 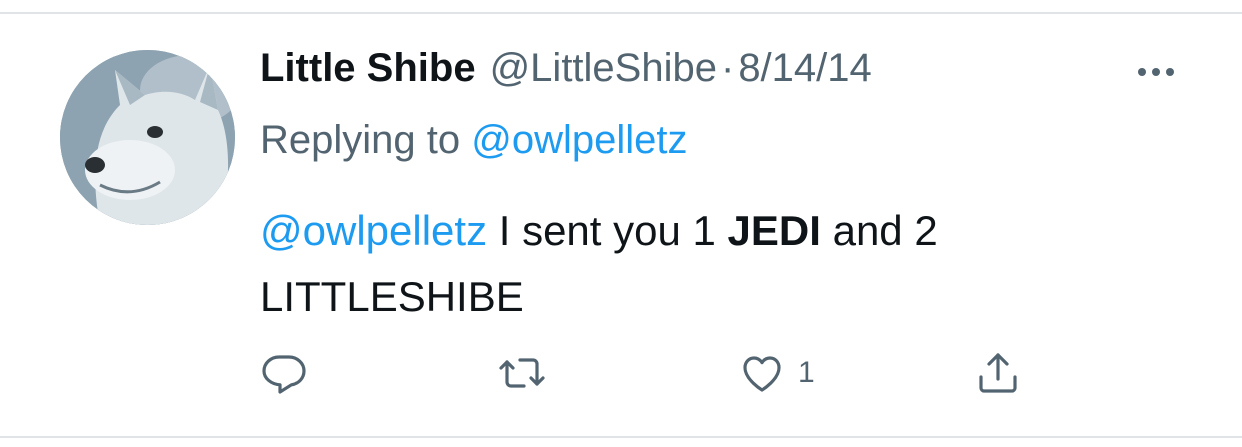 I want to click on more-options-button, so click(x=1156, y=72).